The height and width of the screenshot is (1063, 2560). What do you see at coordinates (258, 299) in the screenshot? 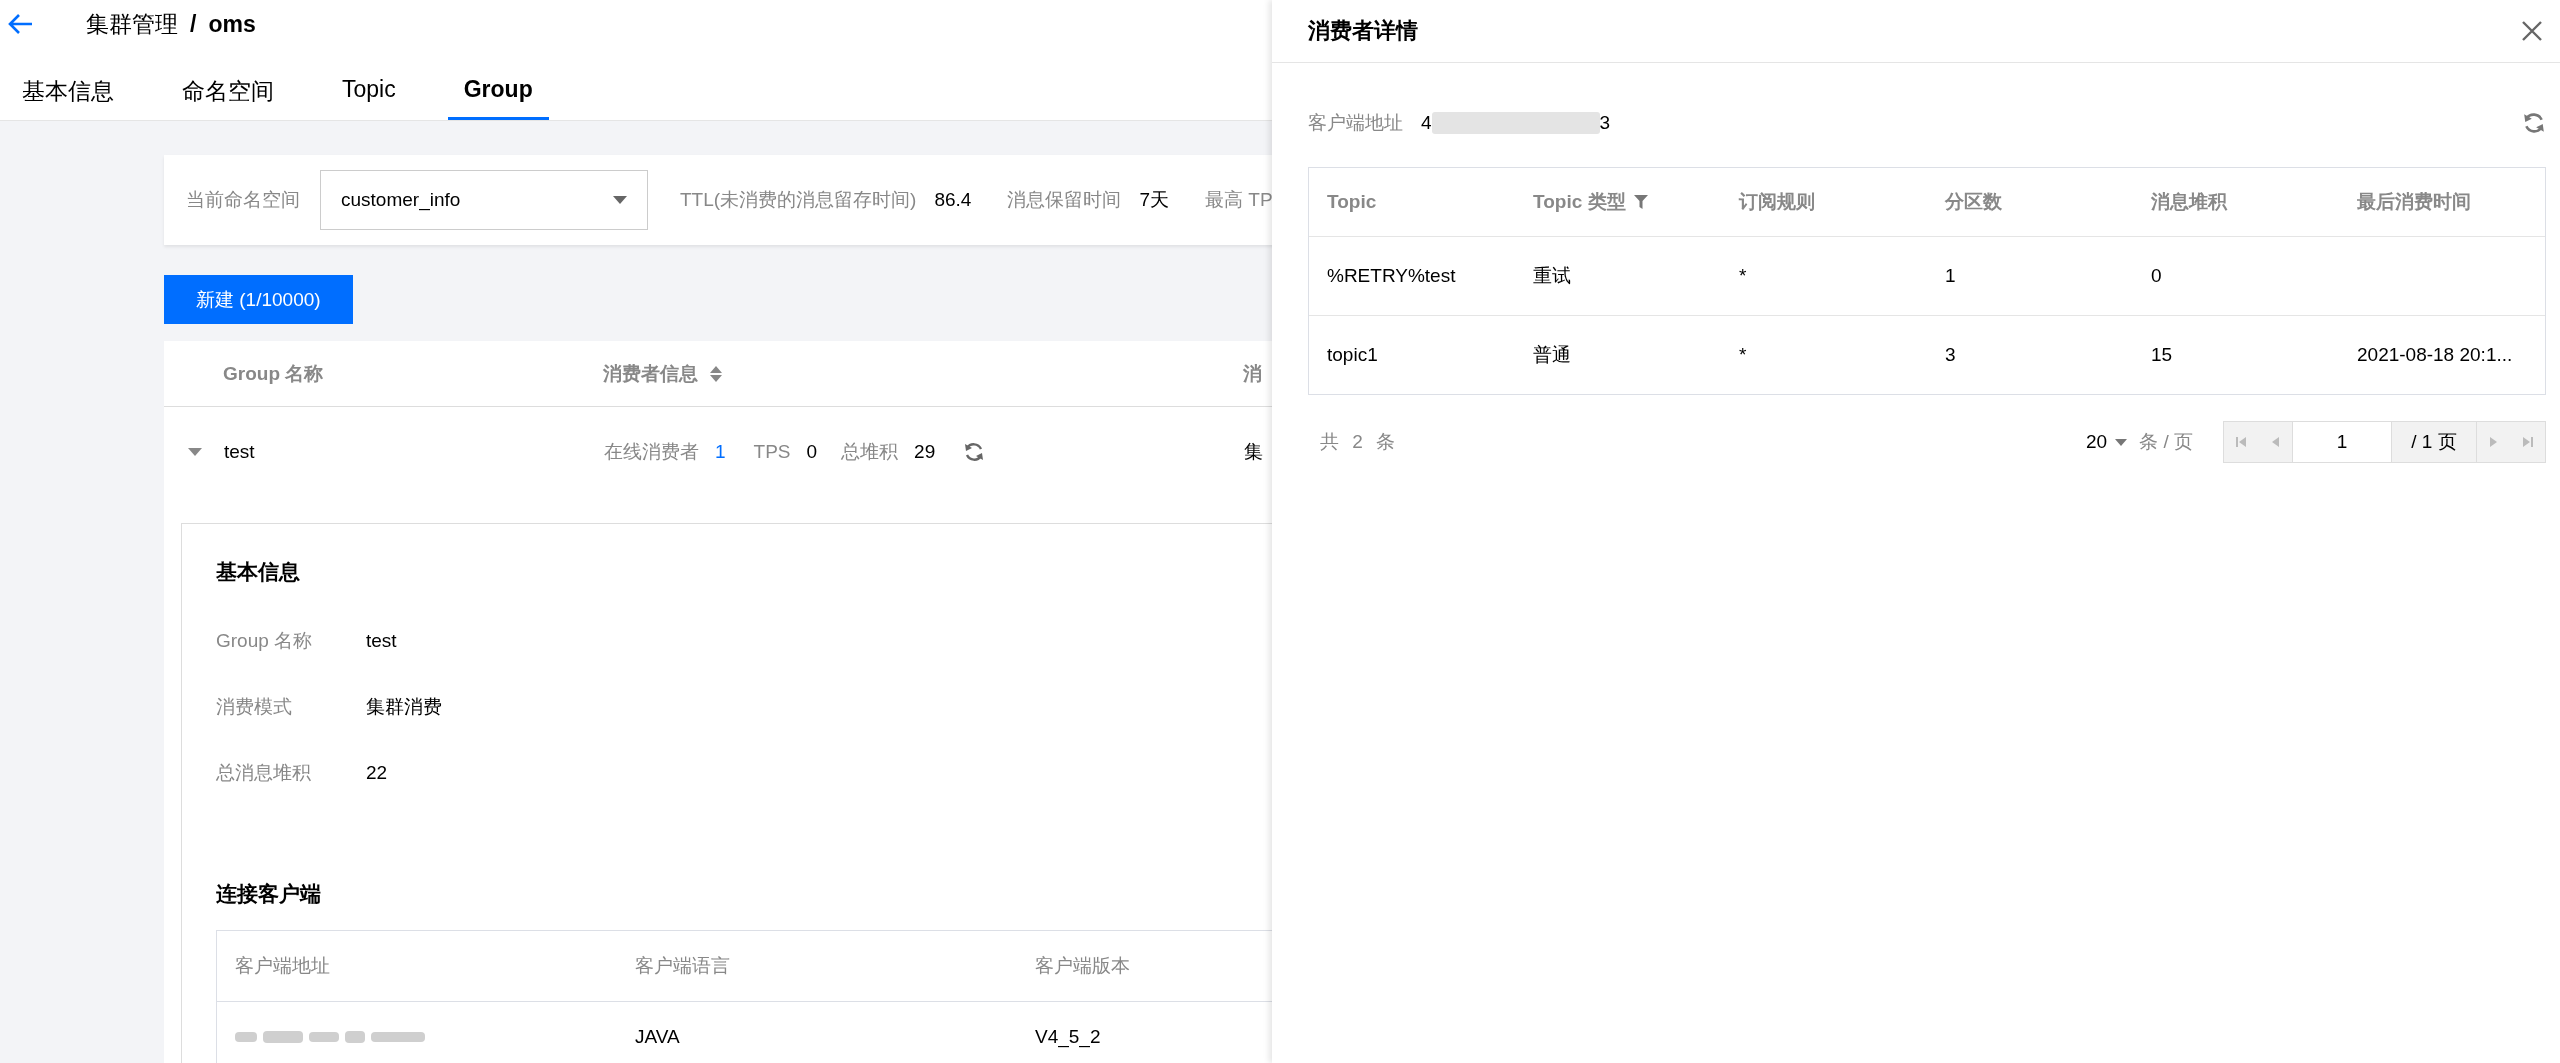
I see `create-button: 新建 (1/10000)` at bounding box center [258, 299].